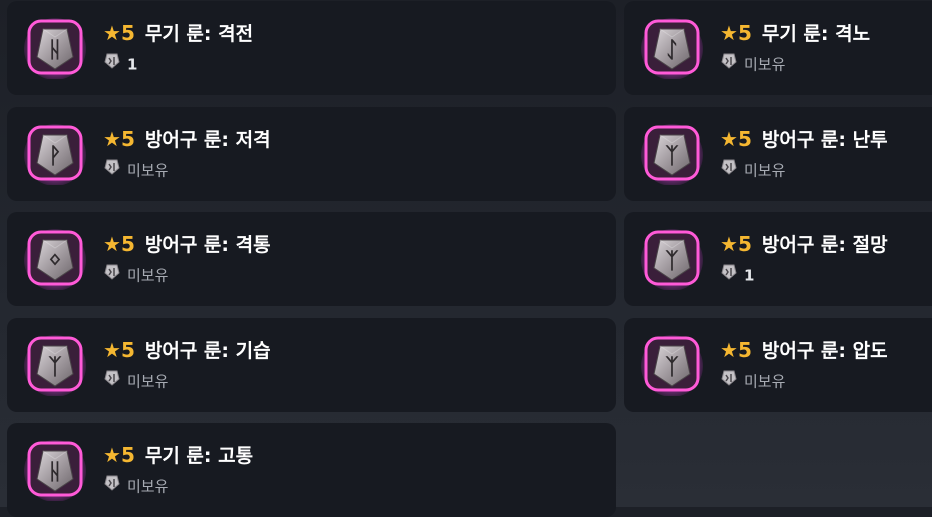 This screenshot has height=517, width=932. I want to click on rune-stone-icon: ᚹ, so click(55, 154).